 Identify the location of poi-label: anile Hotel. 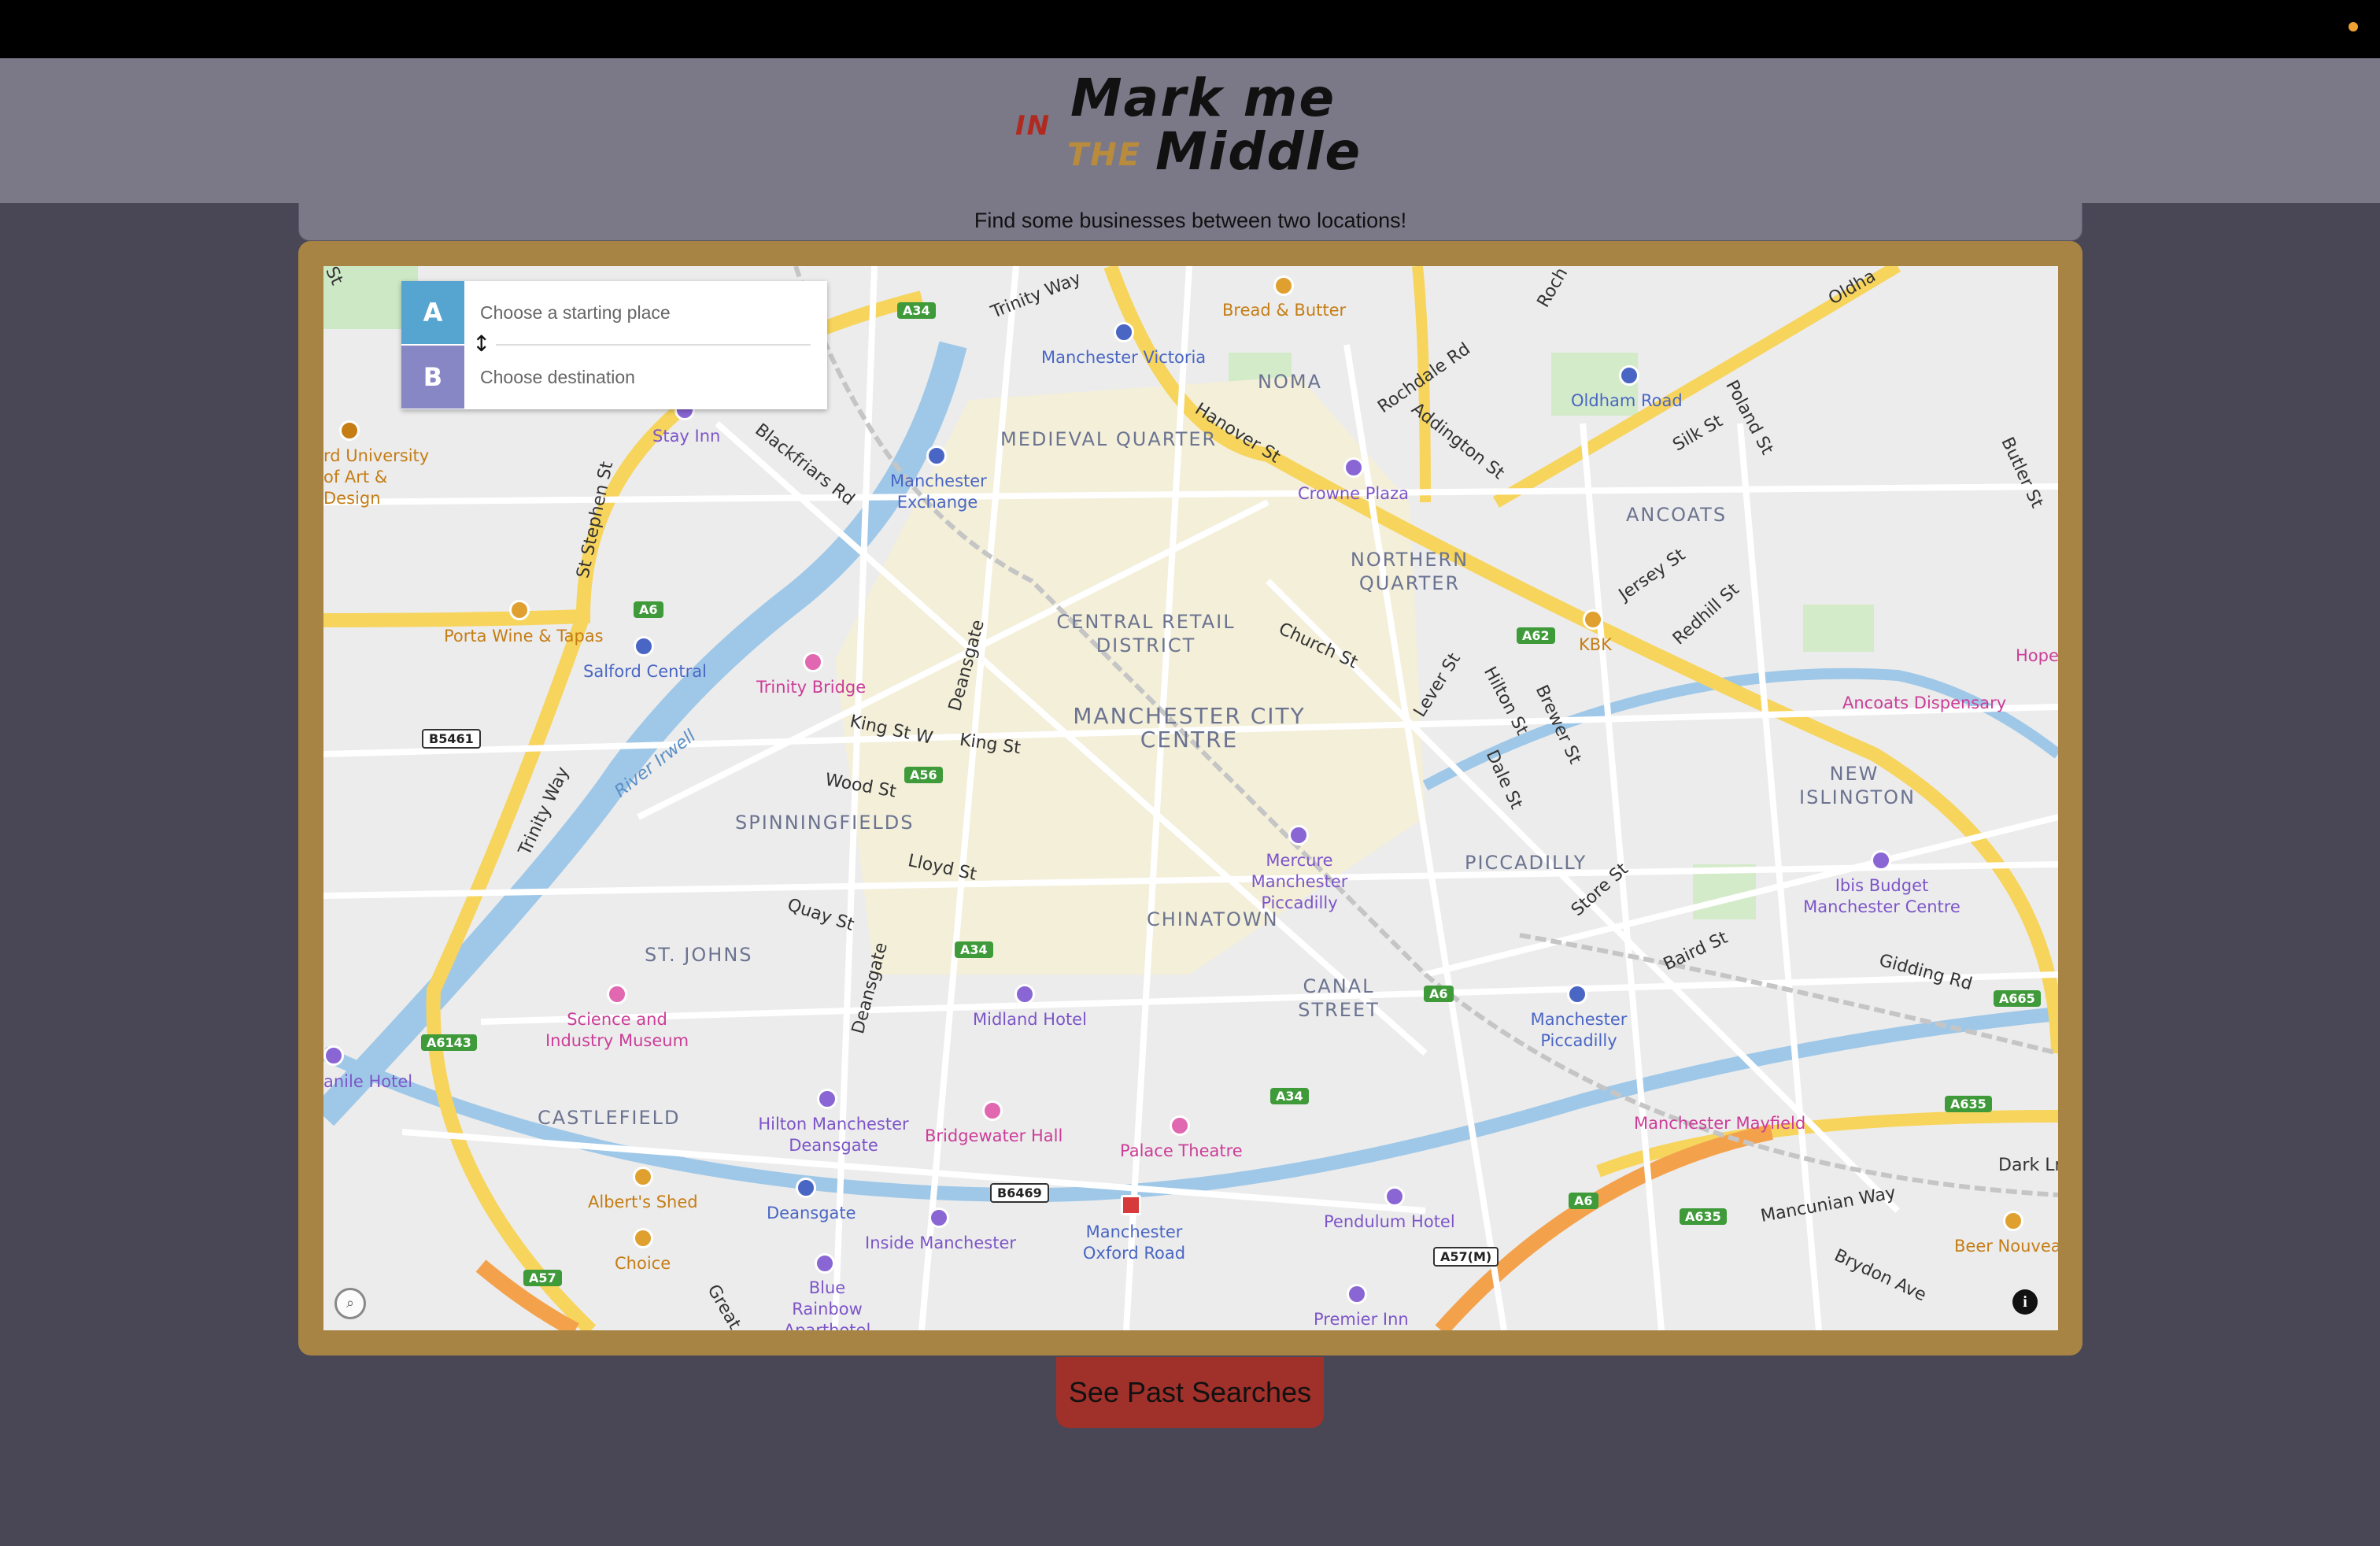
(368, 1081).